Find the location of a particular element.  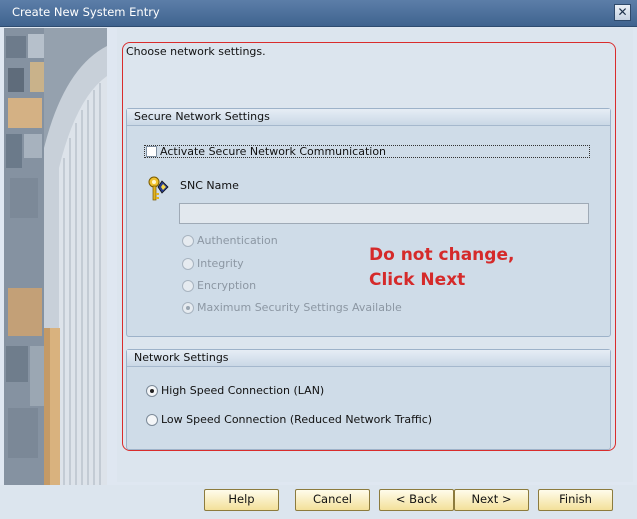

activate-snc-label: Activate Secure Network Communication is located at coordinates (273, 151).